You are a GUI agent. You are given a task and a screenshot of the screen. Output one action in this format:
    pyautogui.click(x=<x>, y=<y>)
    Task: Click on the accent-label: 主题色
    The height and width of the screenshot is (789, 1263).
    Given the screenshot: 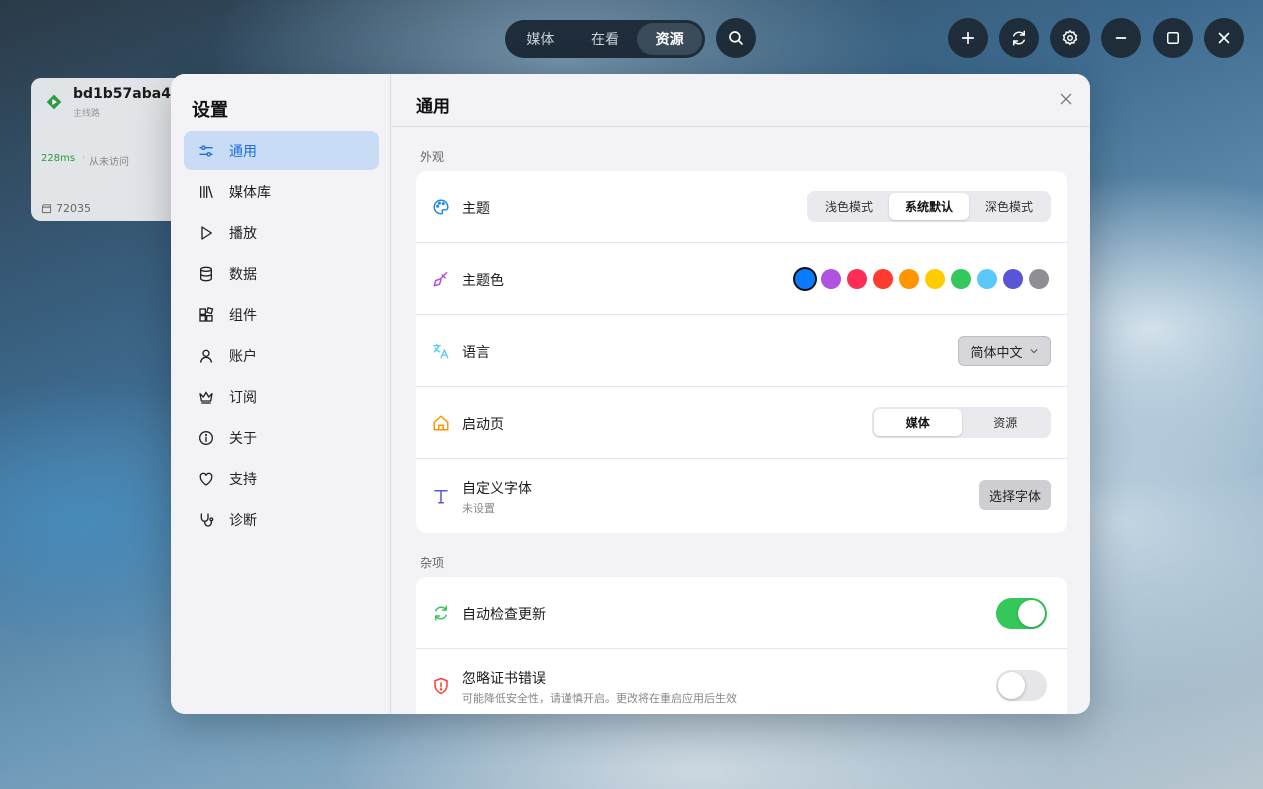 What is the action you would take?
    pyautogui.click(x=483, y=281)
    